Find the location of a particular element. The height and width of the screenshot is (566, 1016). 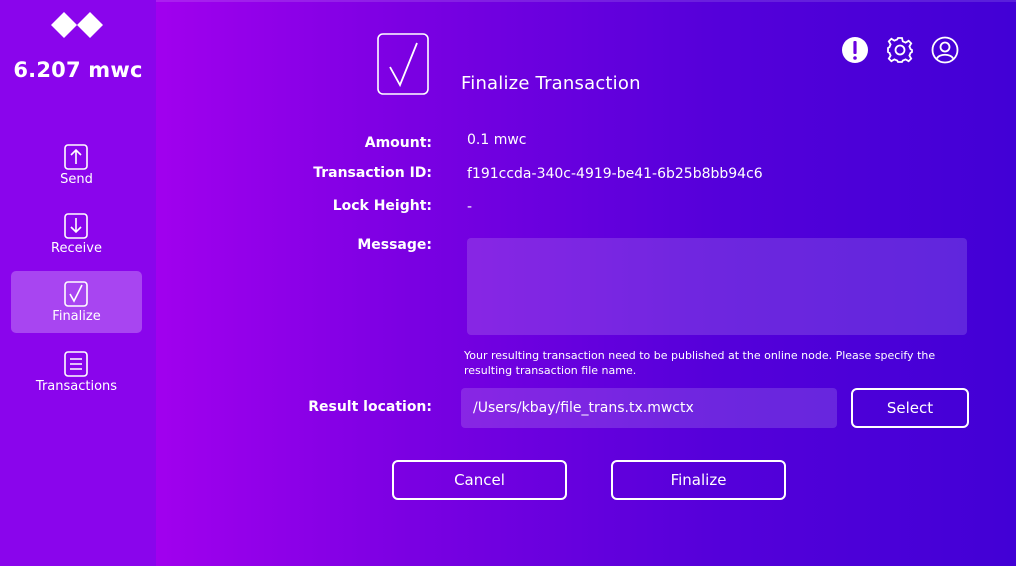

result-location-label: Result location: is located at coordinates (370, 407).